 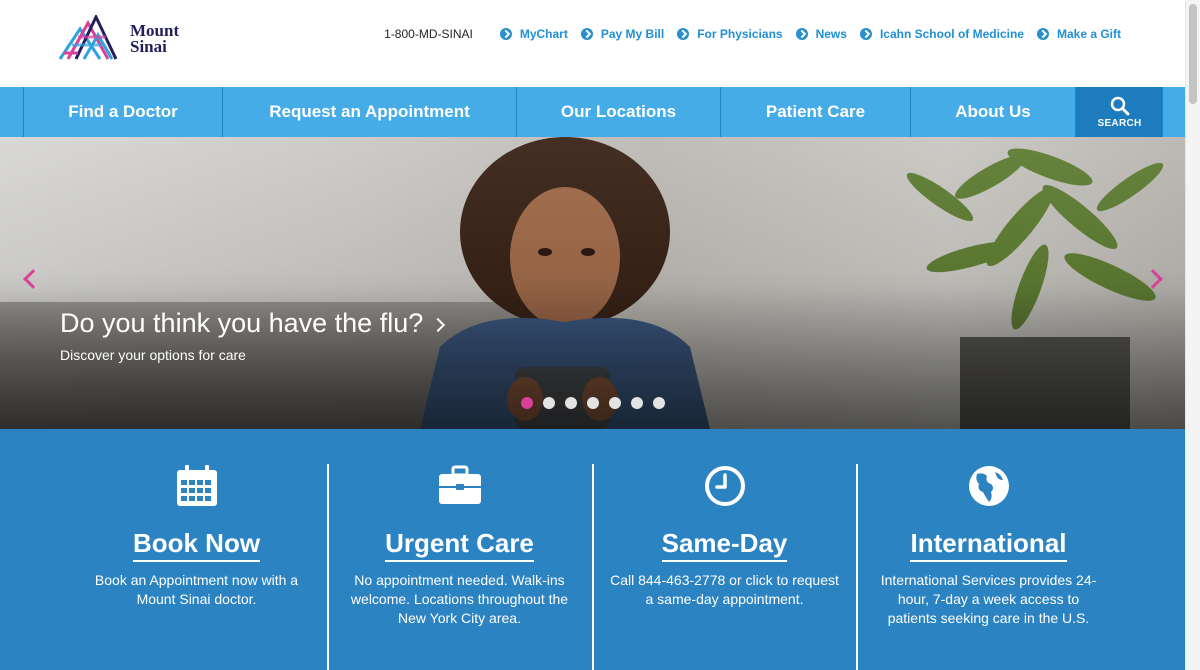 I want to click on tile-title: Book Now, so click(x=196, y=545).